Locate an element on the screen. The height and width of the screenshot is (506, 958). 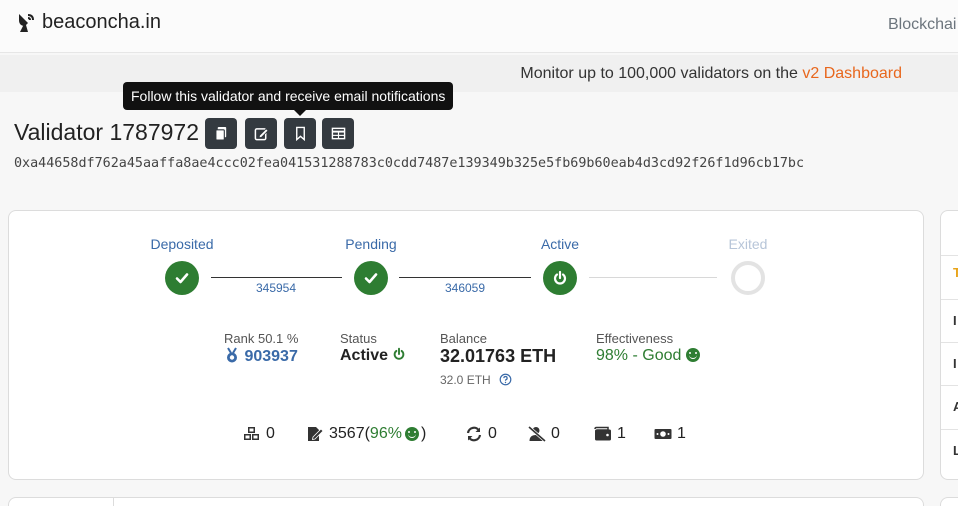
step-active is located at coordinates (560, 278).